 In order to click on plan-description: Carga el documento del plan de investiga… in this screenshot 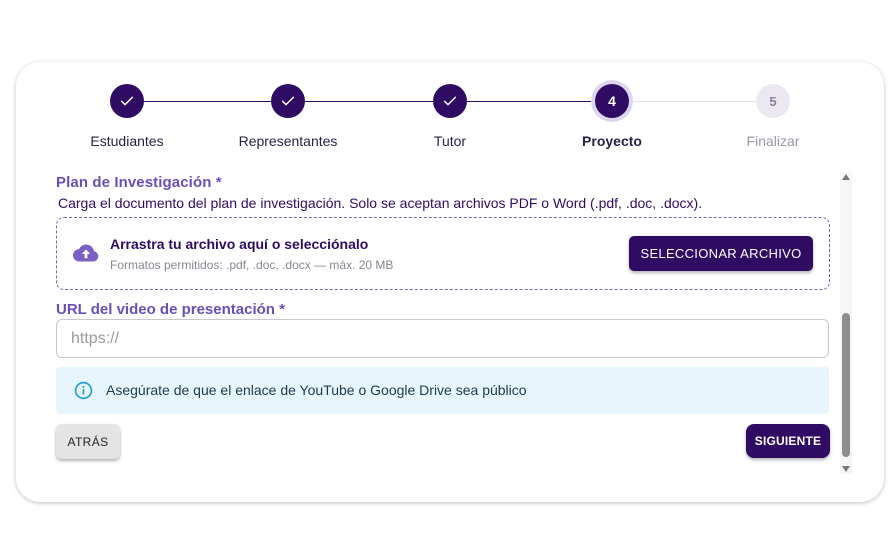, I will do `click(380, 203)`.